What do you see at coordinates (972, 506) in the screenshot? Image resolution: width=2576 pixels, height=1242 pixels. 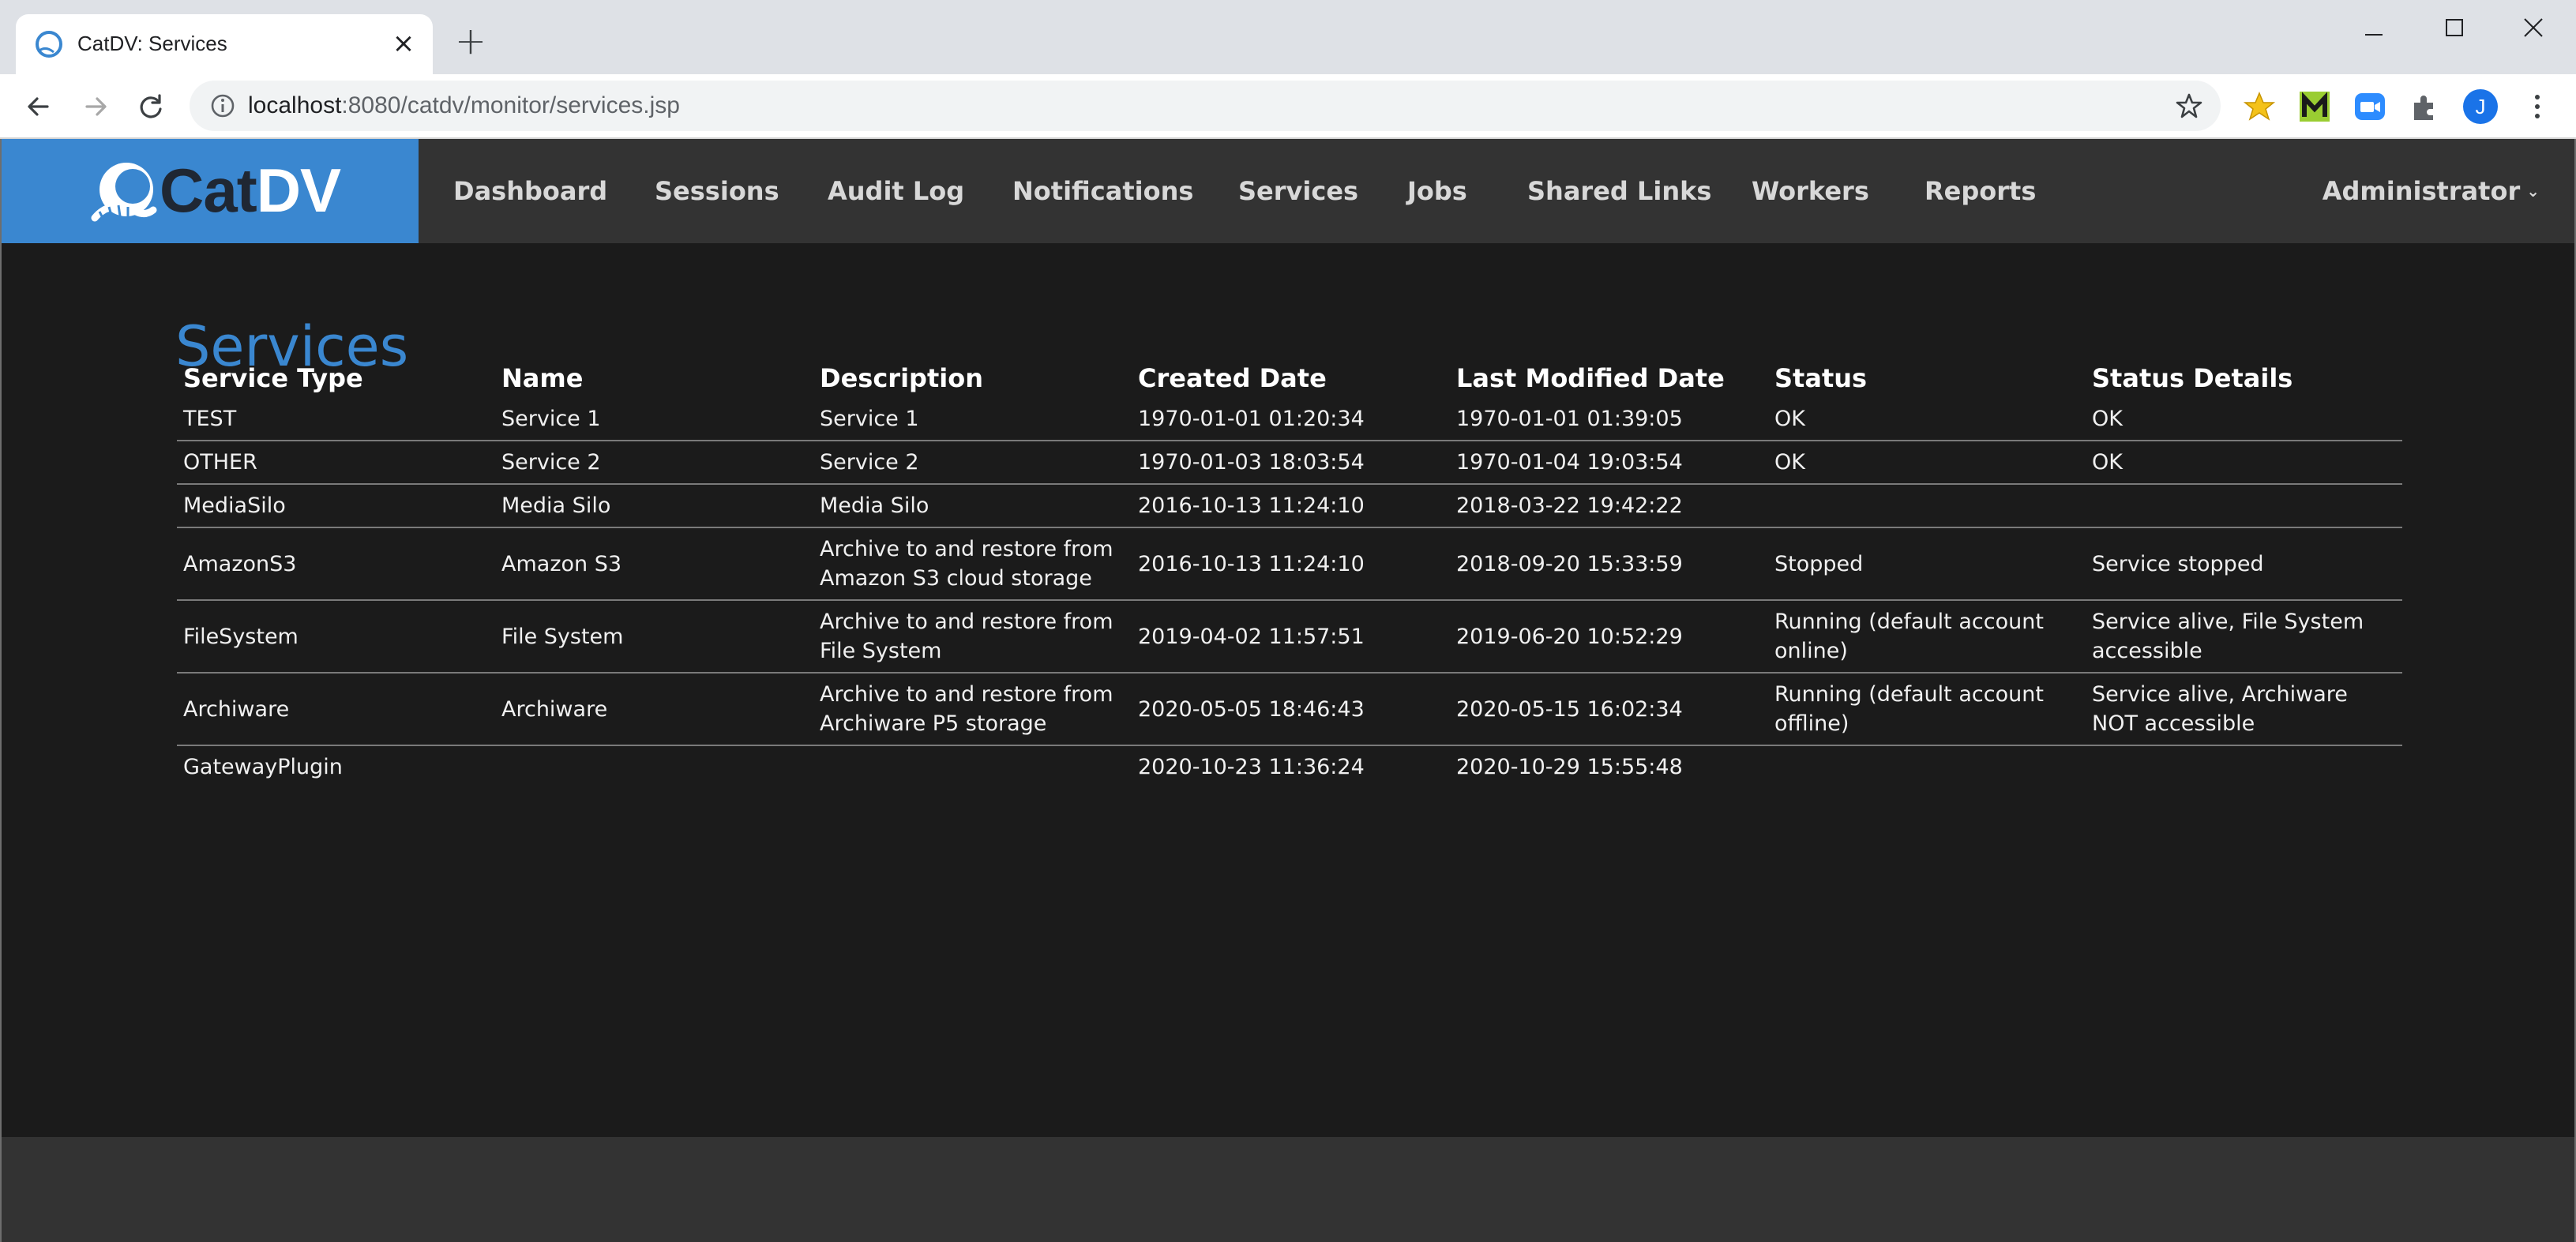 I see `cell-description: Media Silo` at bounding box center [972, 506].